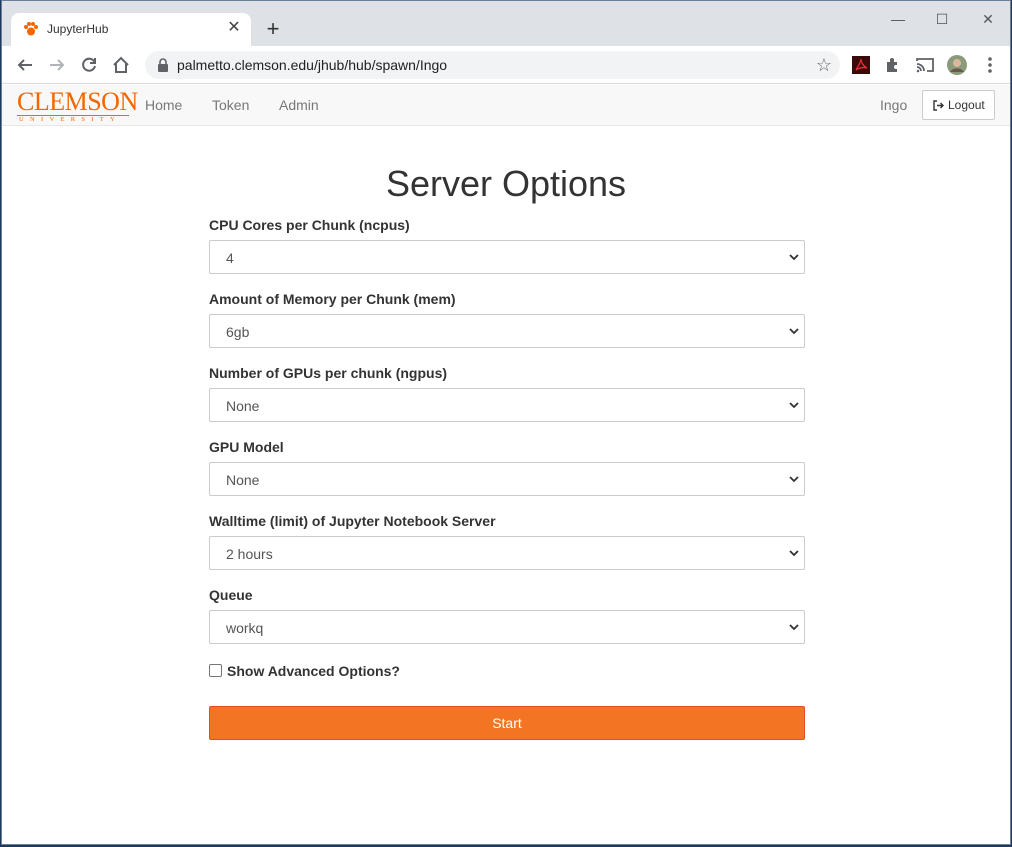  What do you see at coordinates (898, 19) in the screenshot?
I see `minimize-button: —` at bounding box center [898, 19].